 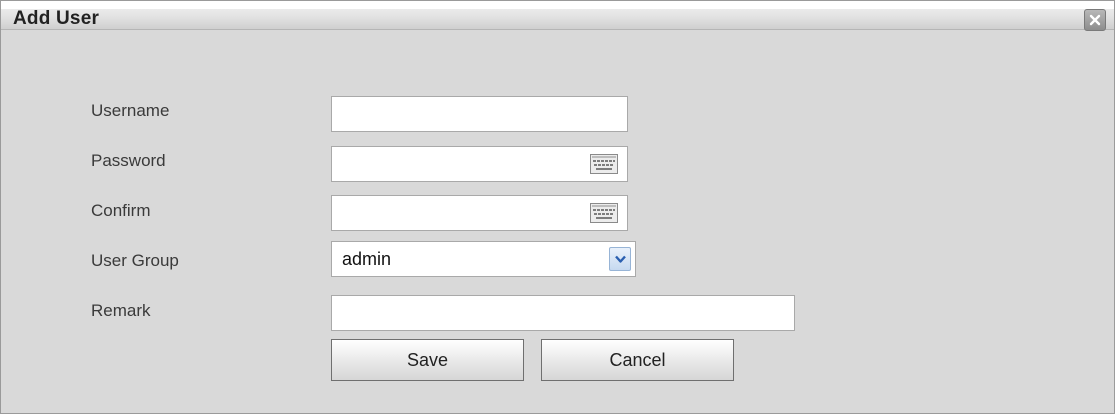 I want to click on user-group-dropdown-button, so click(x=620, y=259).